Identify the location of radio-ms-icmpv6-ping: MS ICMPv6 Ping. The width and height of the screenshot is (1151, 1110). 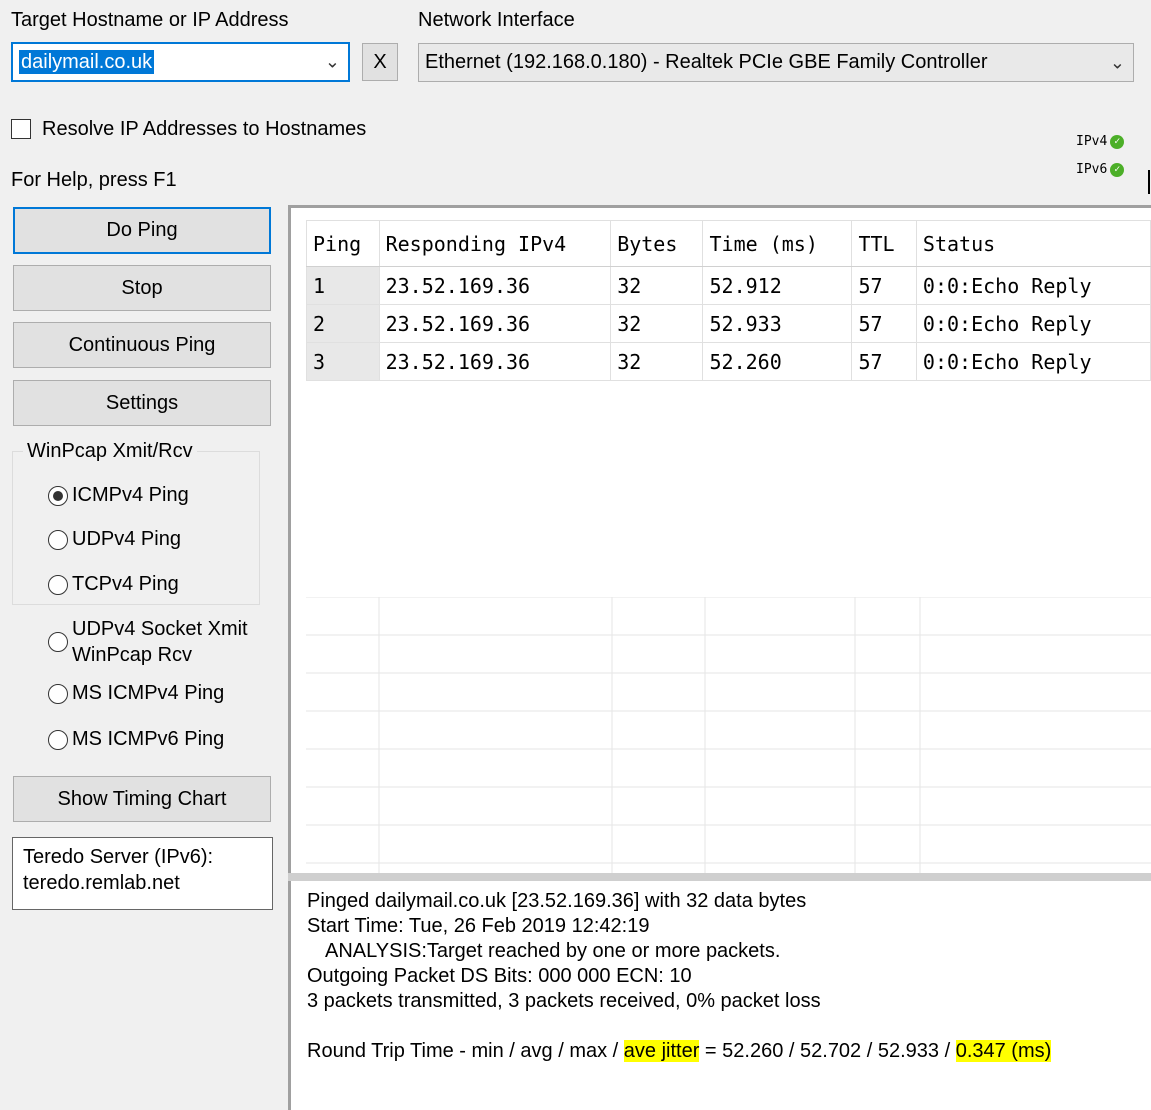
(136, 739).